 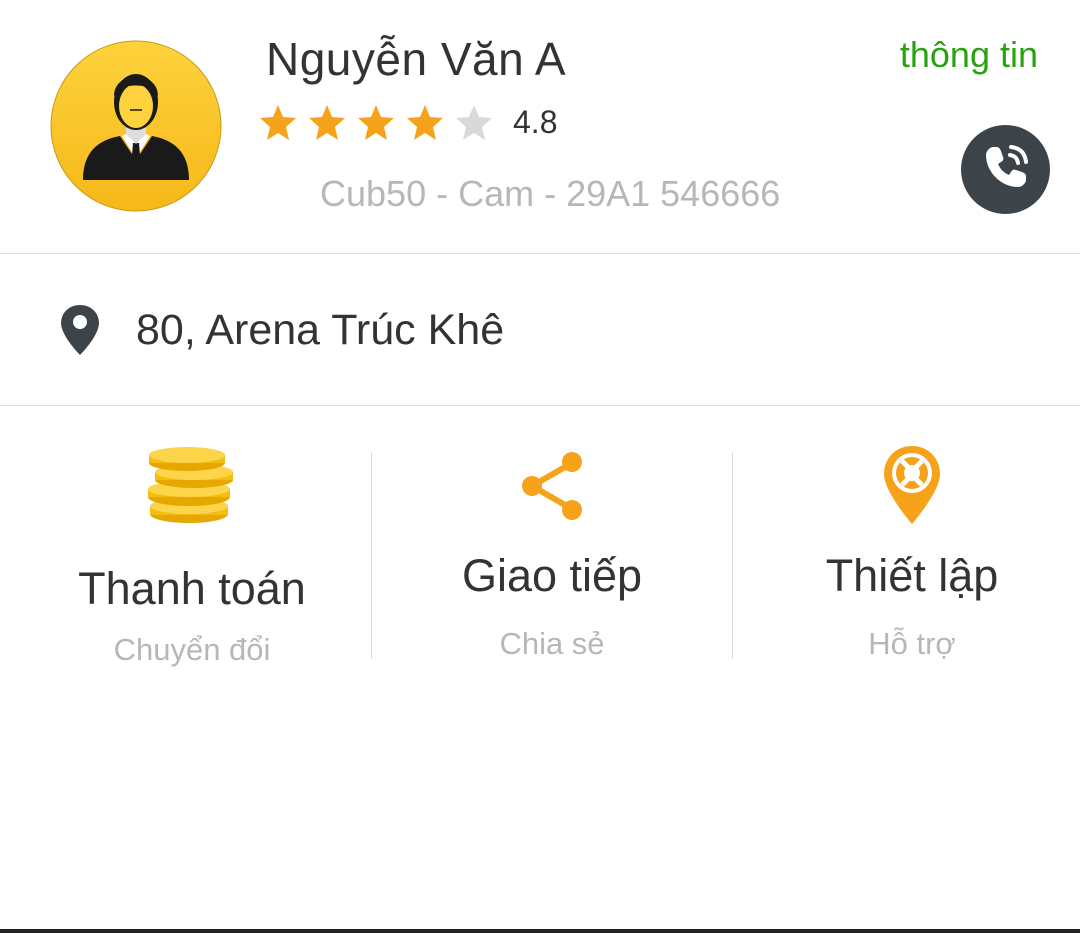 I want to click on pickup-address: 80, Arena Trúc Khê, so click(x=320, y=330).